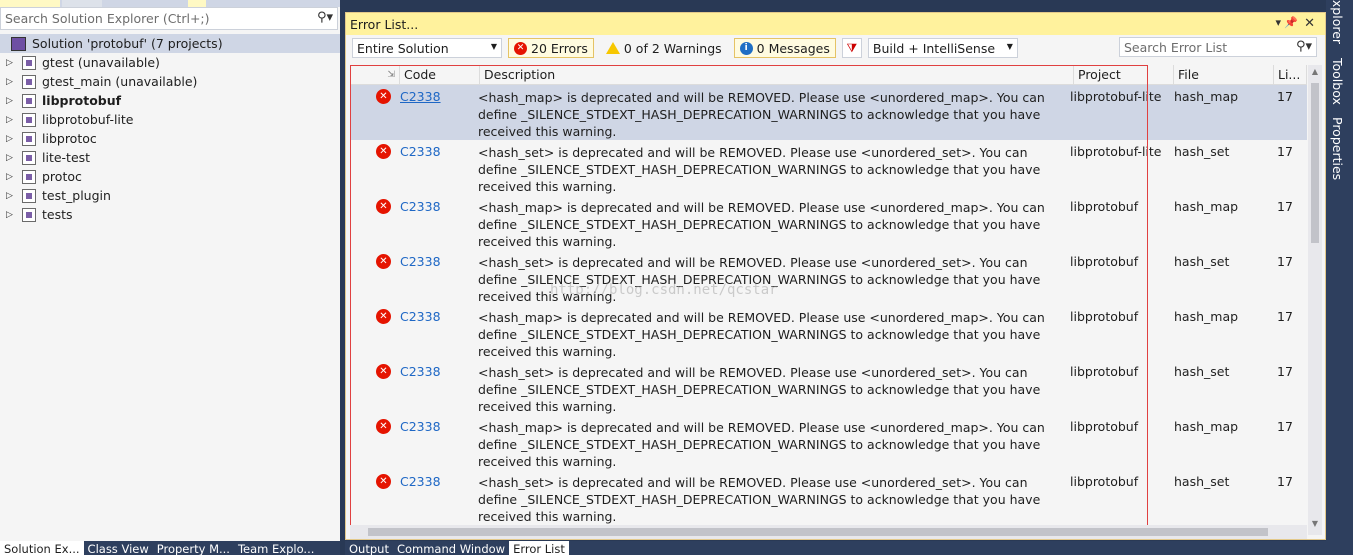 This screenshot has width=1353, height=555. What do you see at coordinates (170, 214) in the screenshot?
I see `tree-project-node: ▷ tests` at bounding box center [170, 214].